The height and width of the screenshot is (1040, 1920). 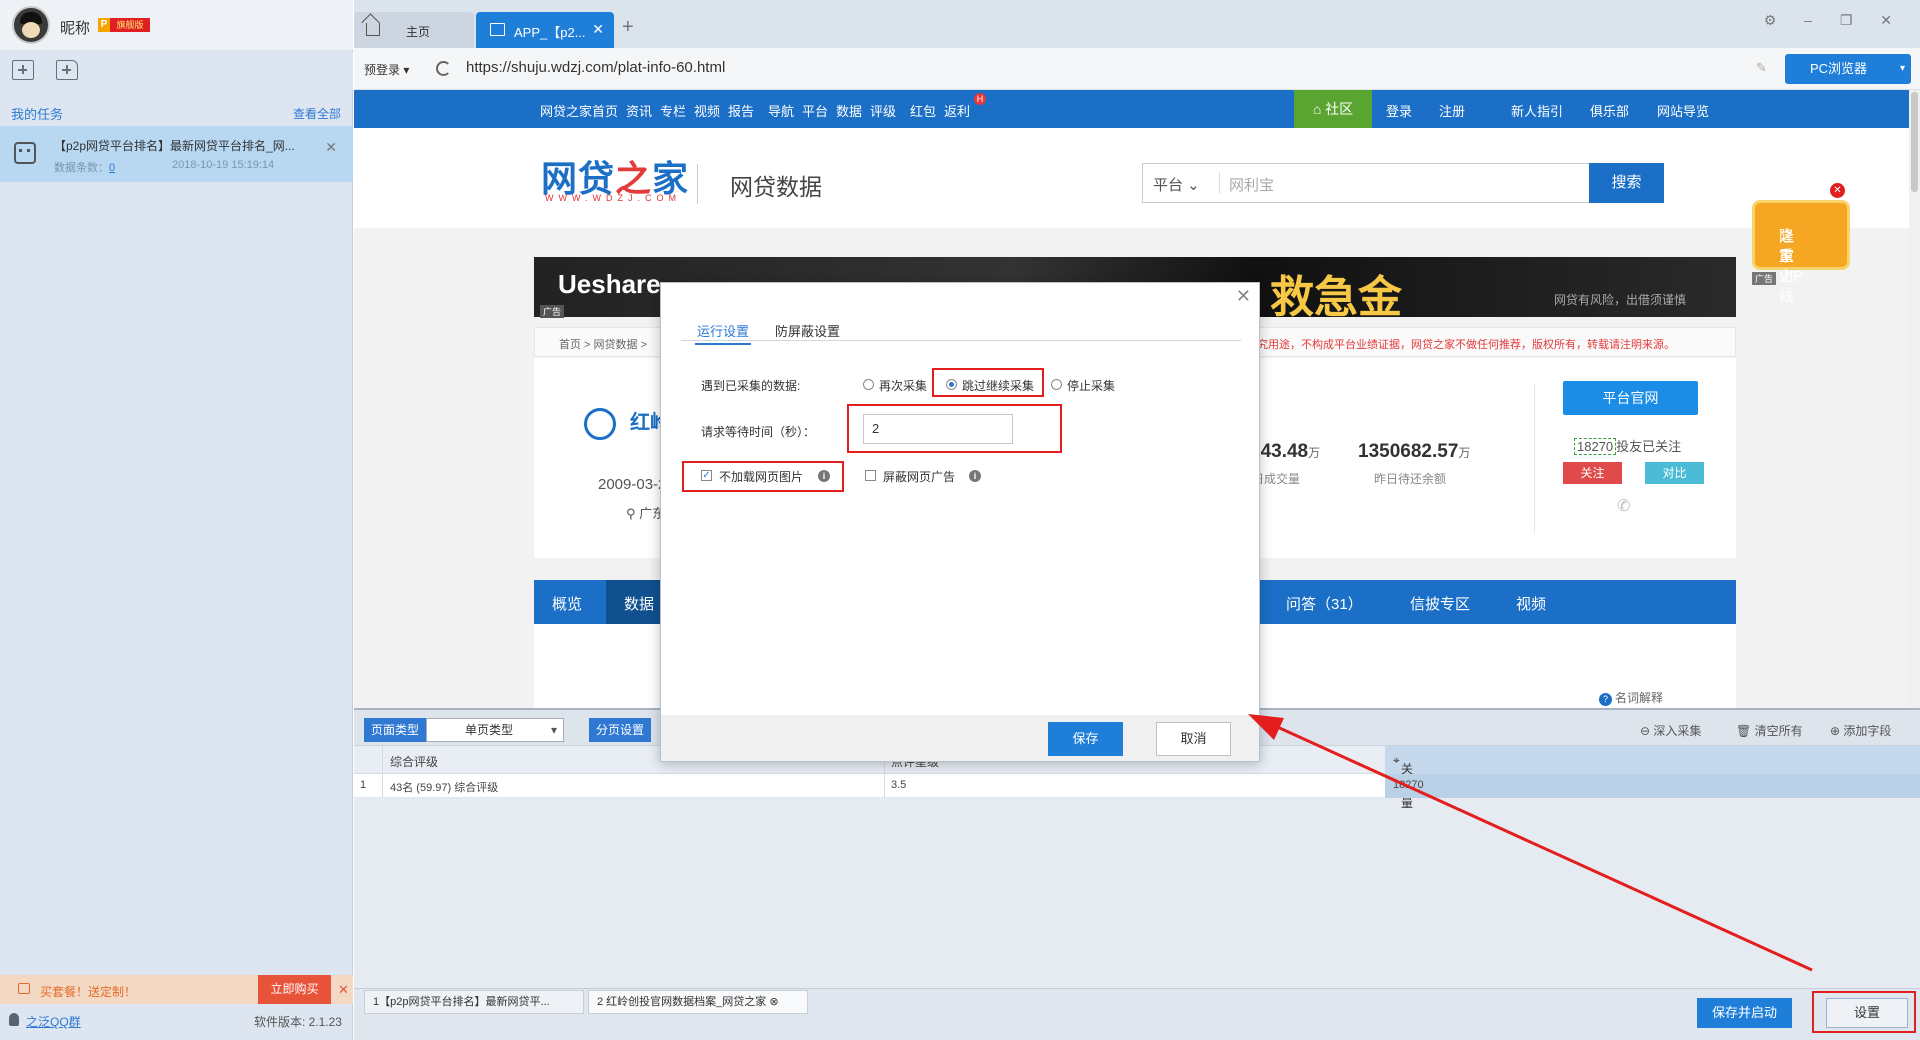 I want to click on phone-icon: ✆, so click(x=1623, y=506).